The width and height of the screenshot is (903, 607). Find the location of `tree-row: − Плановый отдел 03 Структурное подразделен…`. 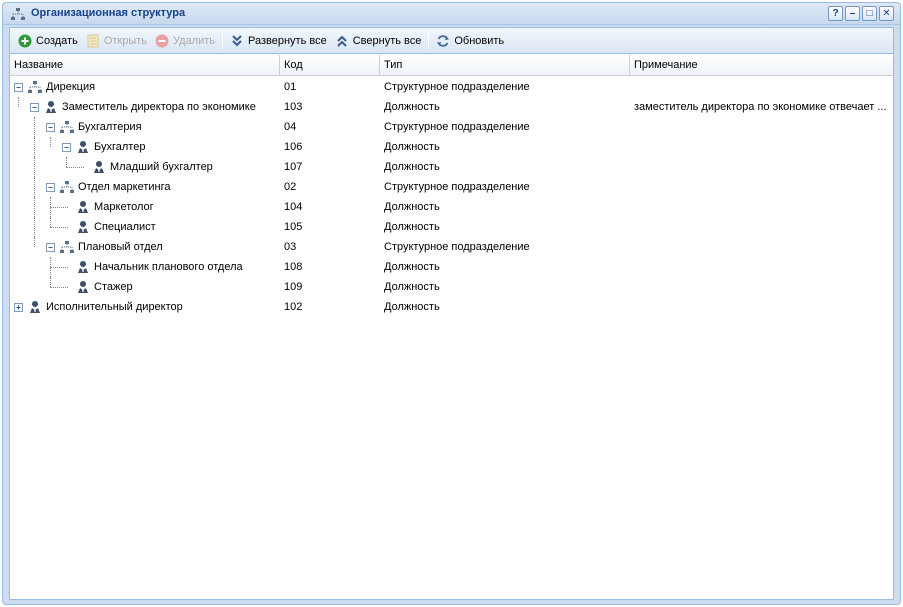

tree-row: − Плановый отдел 03 Структурное подразделен… is located at coordinates (451, 247).